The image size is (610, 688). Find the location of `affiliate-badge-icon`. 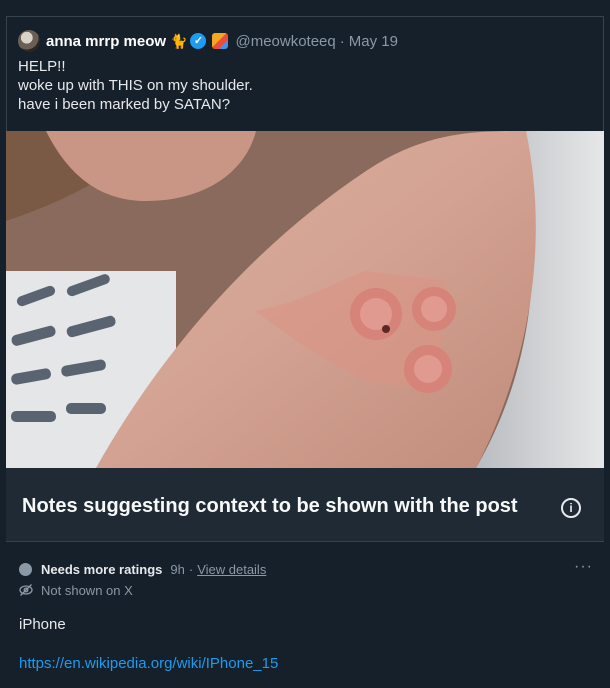

affiliate-badge-icon is located at coordinates (220, 41).